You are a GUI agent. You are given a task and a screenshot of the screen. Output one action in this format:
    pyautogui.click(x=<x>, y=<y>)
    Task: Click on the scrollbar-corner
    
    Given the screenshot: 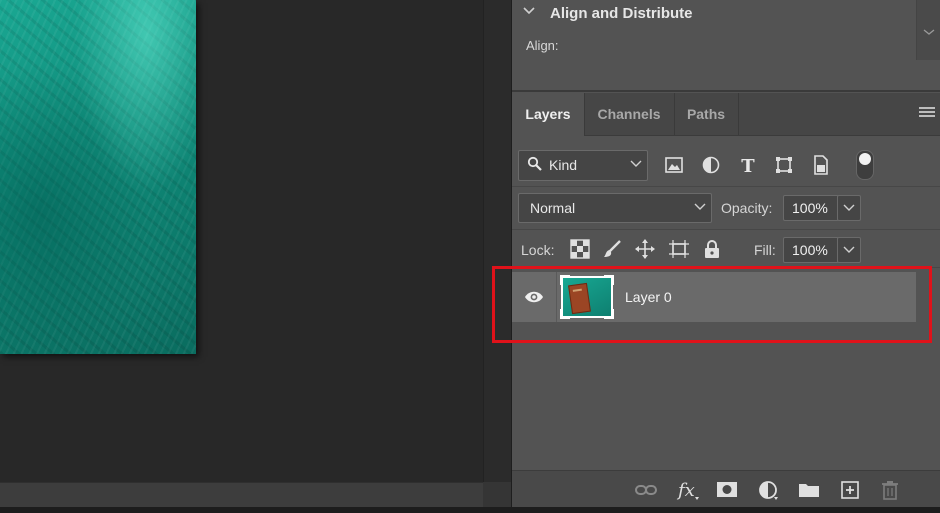 What is the action you would take?
    pyautogui.click(x=497, y=494)
    